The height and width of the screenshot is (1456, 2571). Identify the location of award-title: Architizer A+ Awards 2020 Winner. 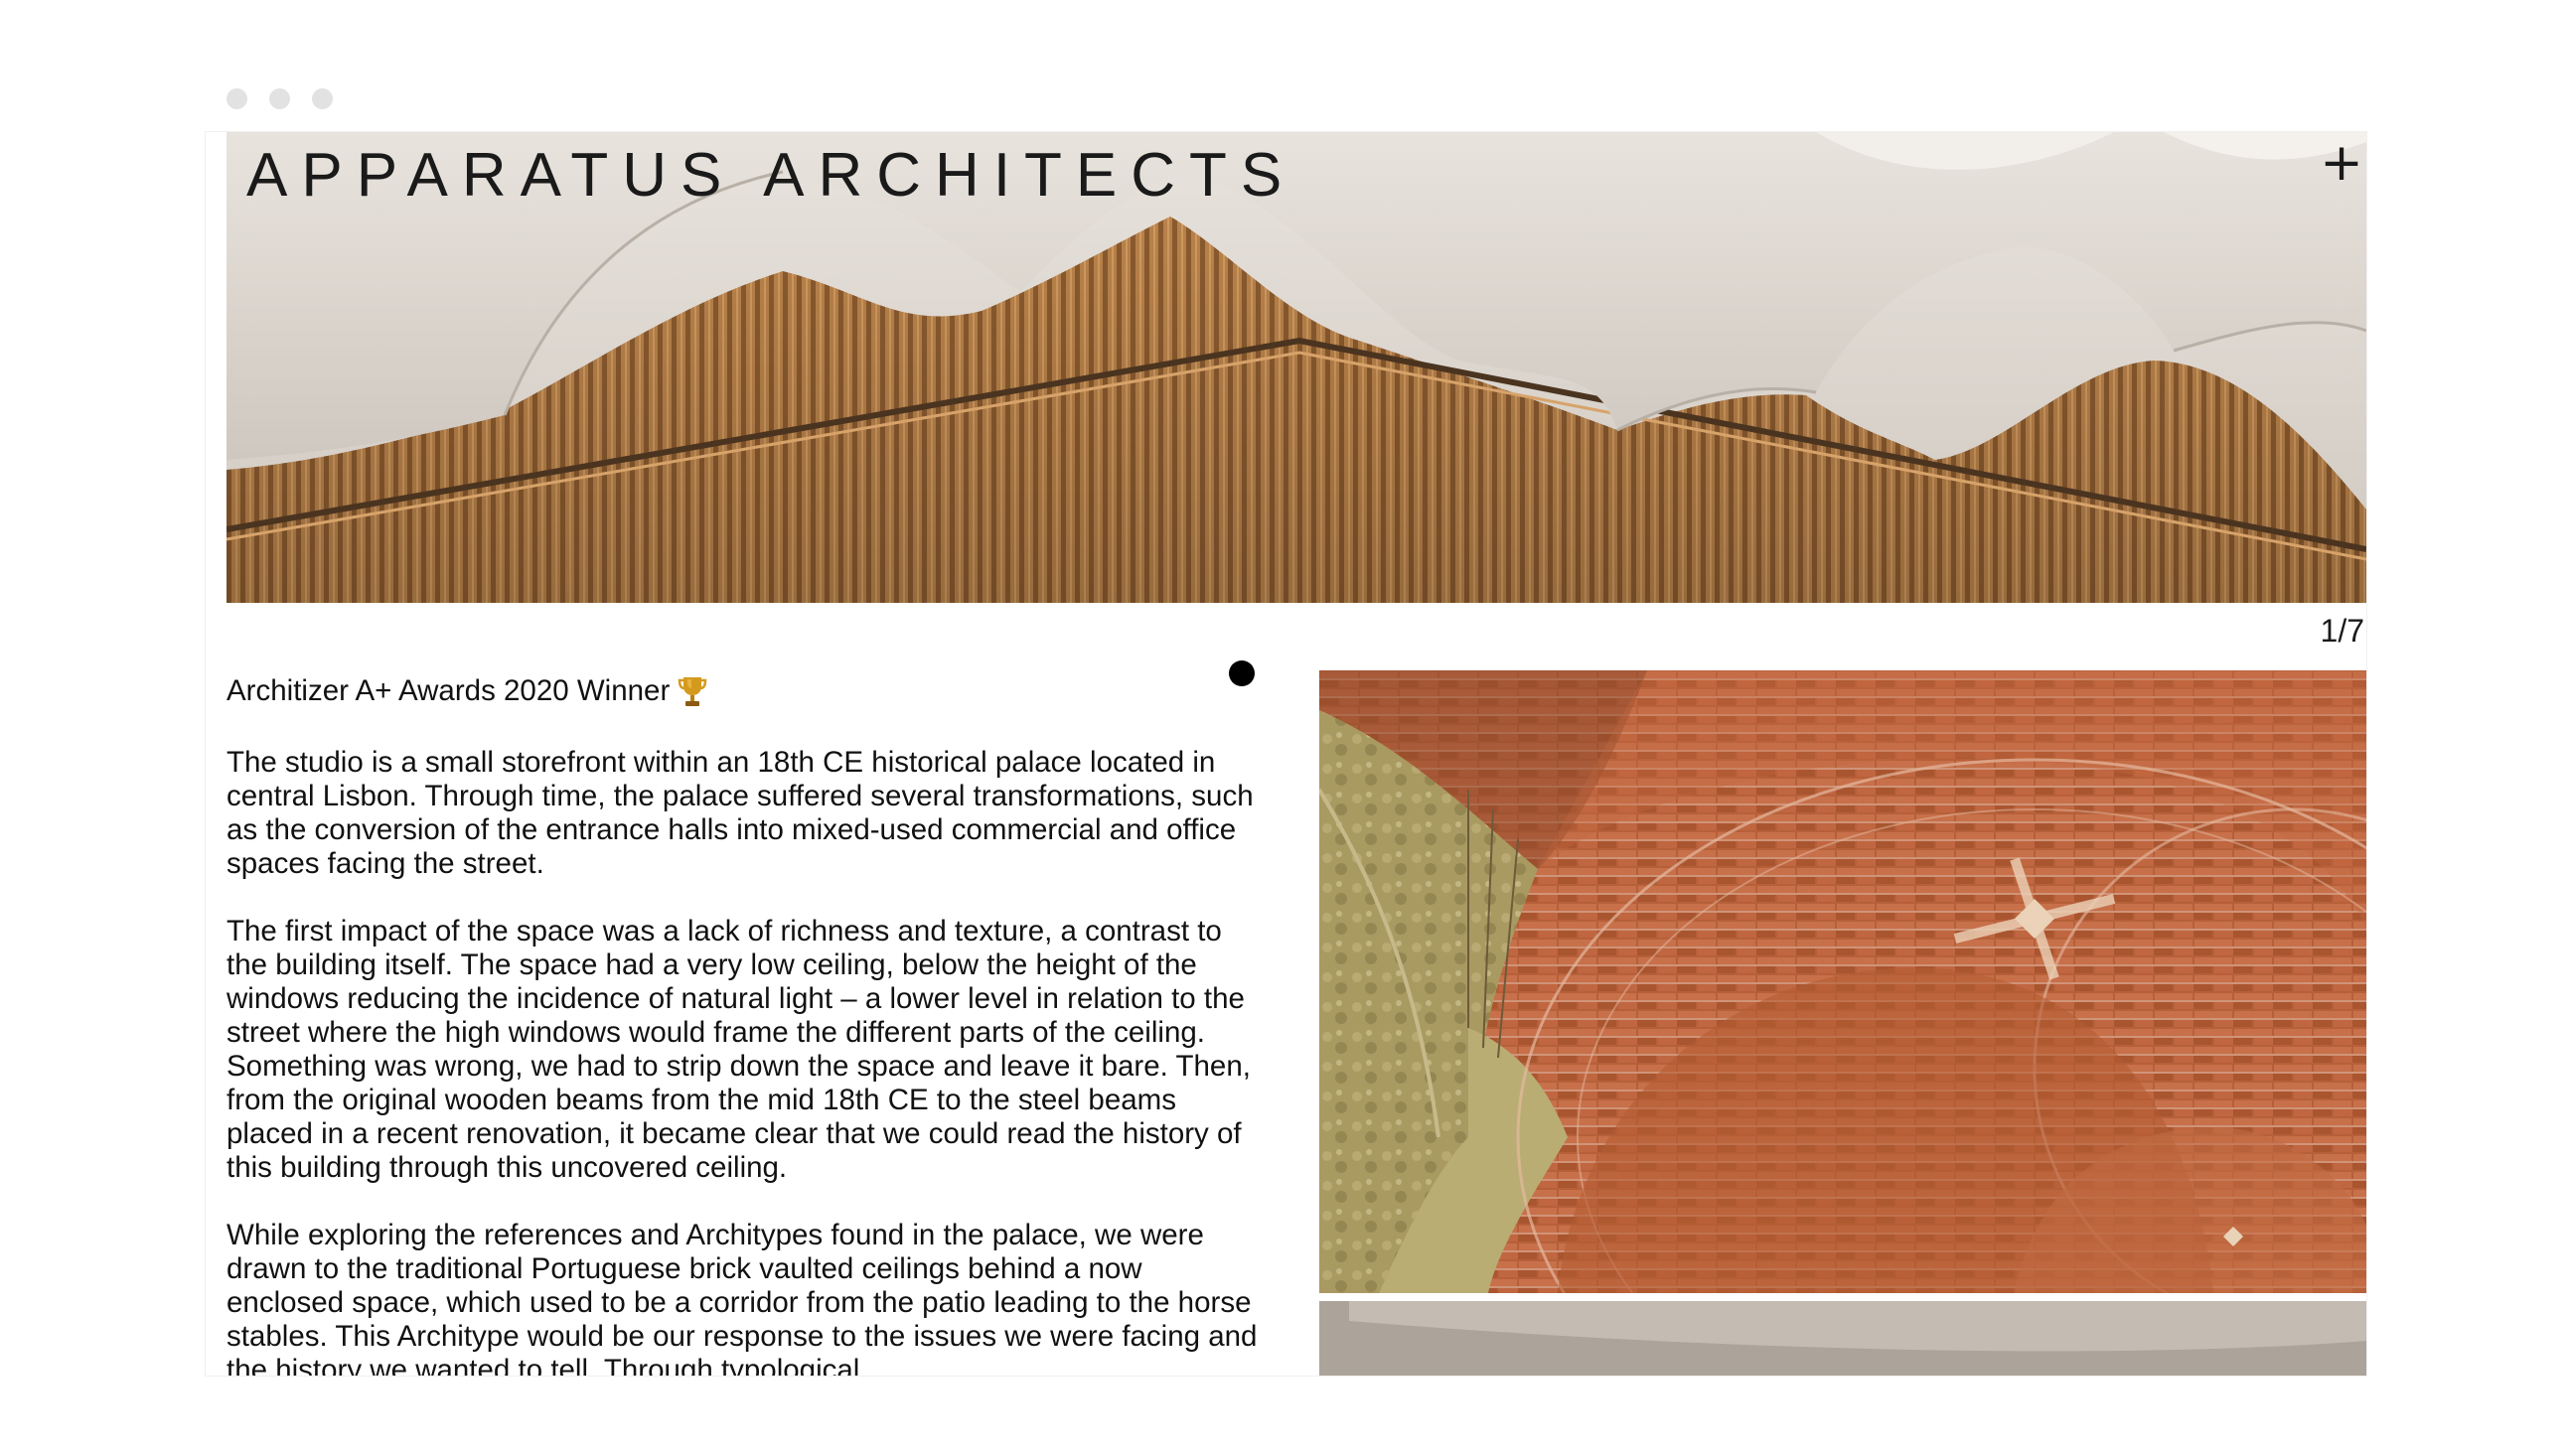
(449, 690).